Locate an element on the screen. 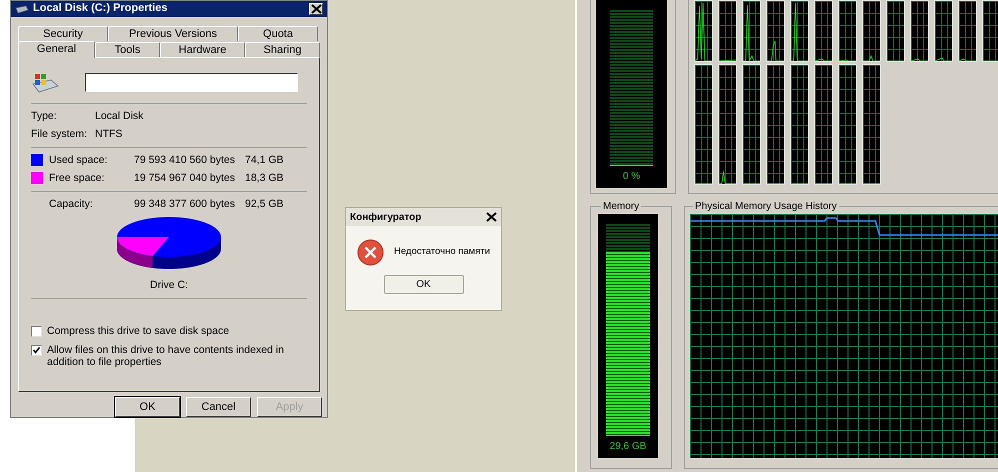 The height and width of the screenshot is (472, 998). dialog-button: Cancel is located at coordinates (218, 407).